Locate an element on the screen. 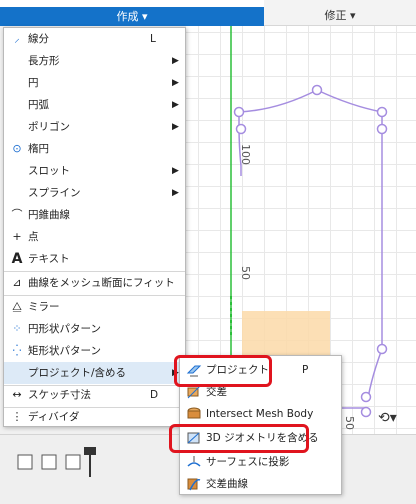  menu-item-project-include: プロジェクト/含める ▶ is located at coordinates (94, 373).